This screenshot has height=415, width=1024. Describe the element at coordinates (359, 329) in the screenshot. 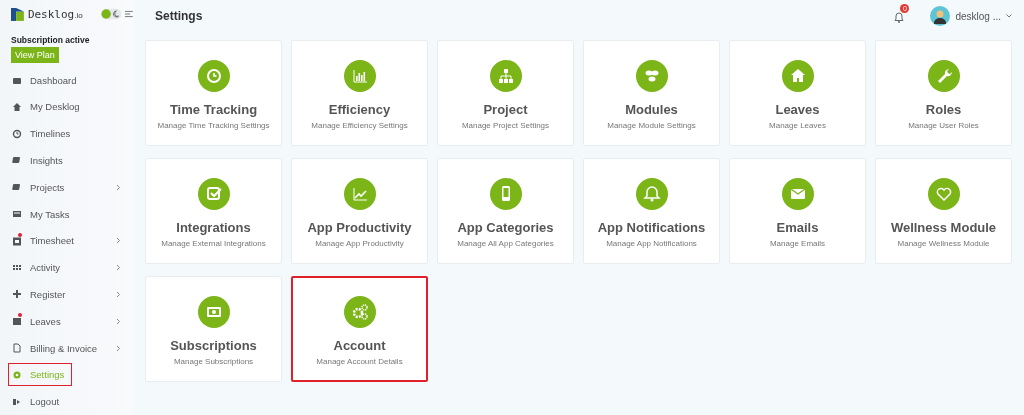

I see `settings-card: Account Manage Account Details` at that location.